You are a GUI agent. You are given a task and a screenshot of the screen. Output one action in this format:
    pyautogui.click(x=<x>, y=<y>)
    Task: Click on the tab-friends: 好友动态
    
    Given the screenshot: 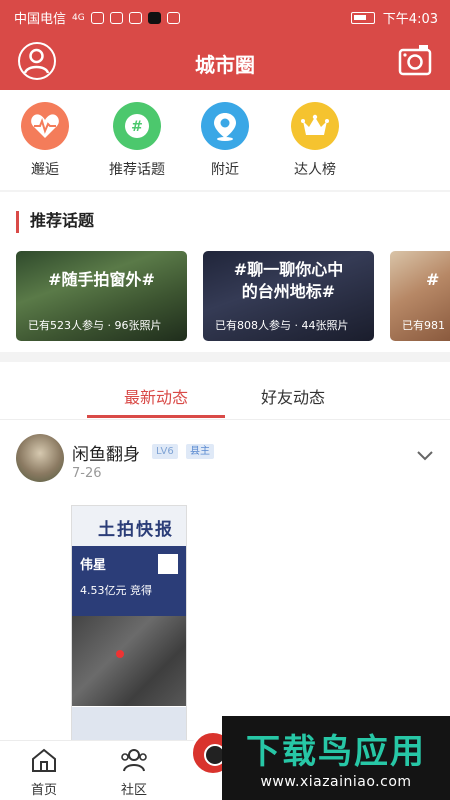 What is the action you would take?
    pyautogui.click(x=293, y=396)
    